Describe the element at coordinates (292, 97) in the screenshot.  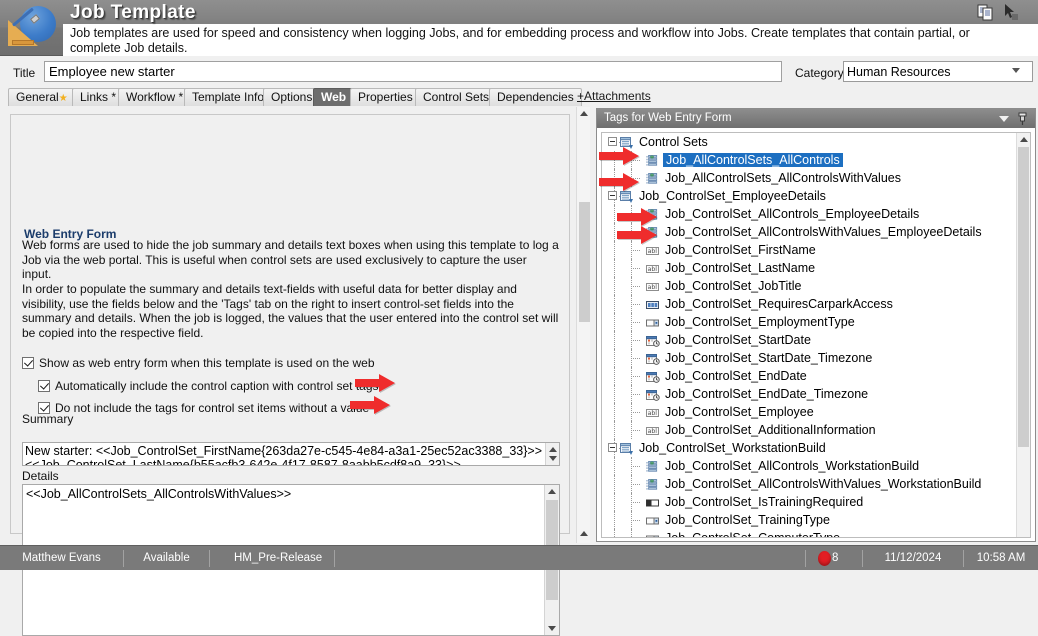
I see `tab-options: Options` at that location.